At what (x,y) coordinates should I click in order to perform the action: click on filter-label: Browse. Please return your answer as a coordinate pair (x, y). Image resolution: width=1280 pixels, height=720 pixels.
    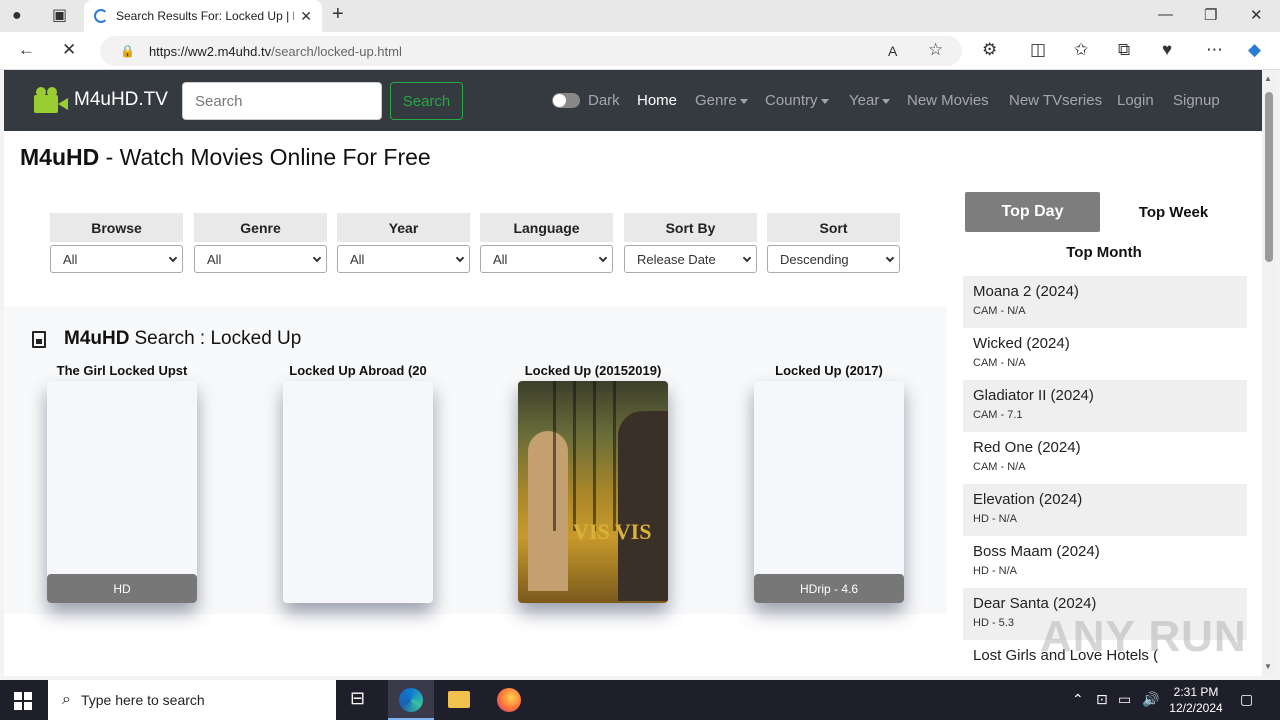
    Looking at the image, I should click on (116, 227).